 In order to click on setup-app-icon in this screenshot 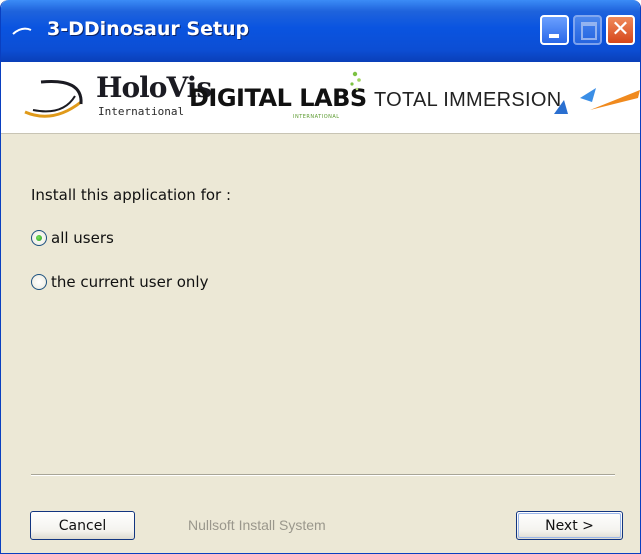, I will do `click(22, 31)`.